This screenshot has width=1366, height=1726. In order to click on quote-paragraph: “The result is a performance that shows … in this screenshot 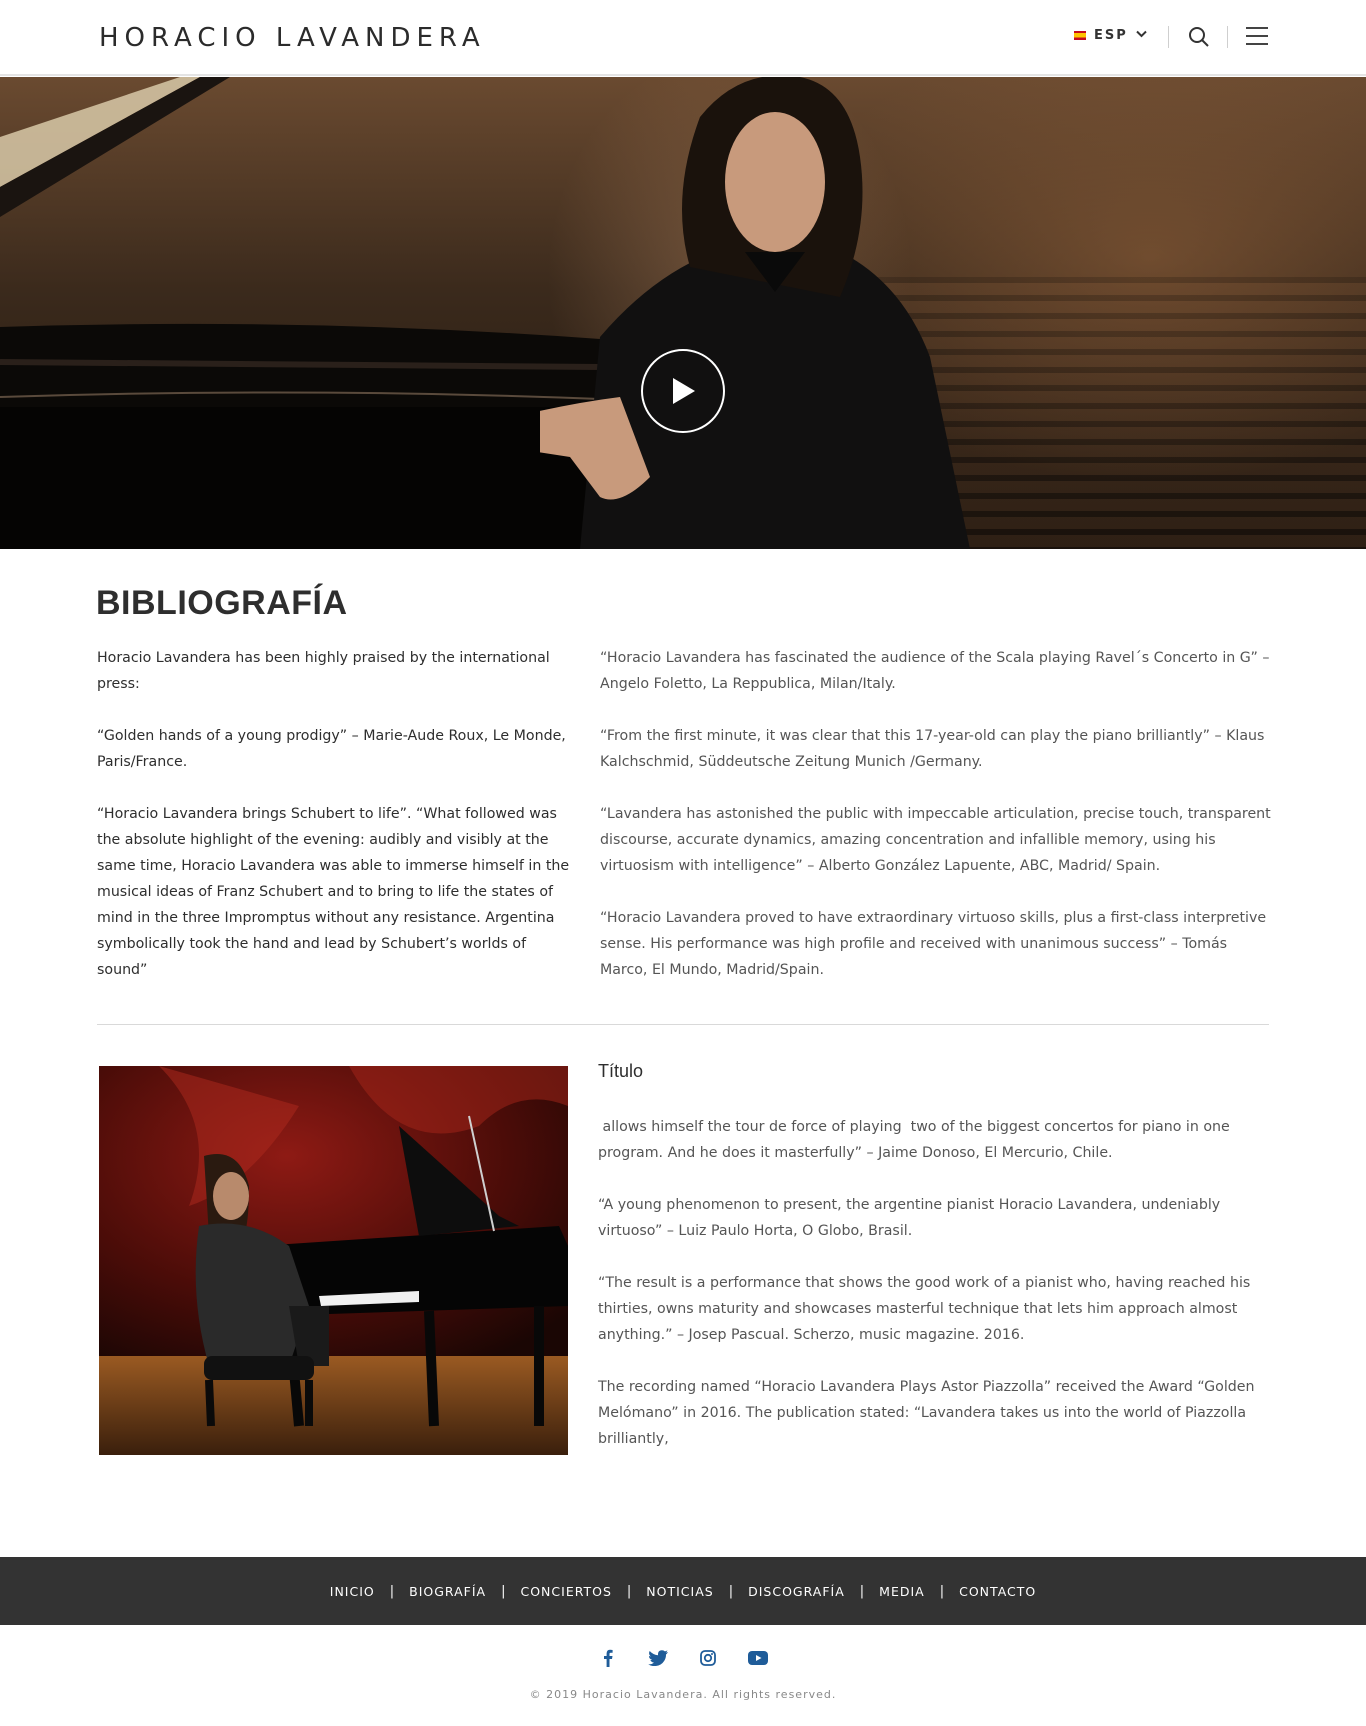, I will do `click(924, 1309)`.